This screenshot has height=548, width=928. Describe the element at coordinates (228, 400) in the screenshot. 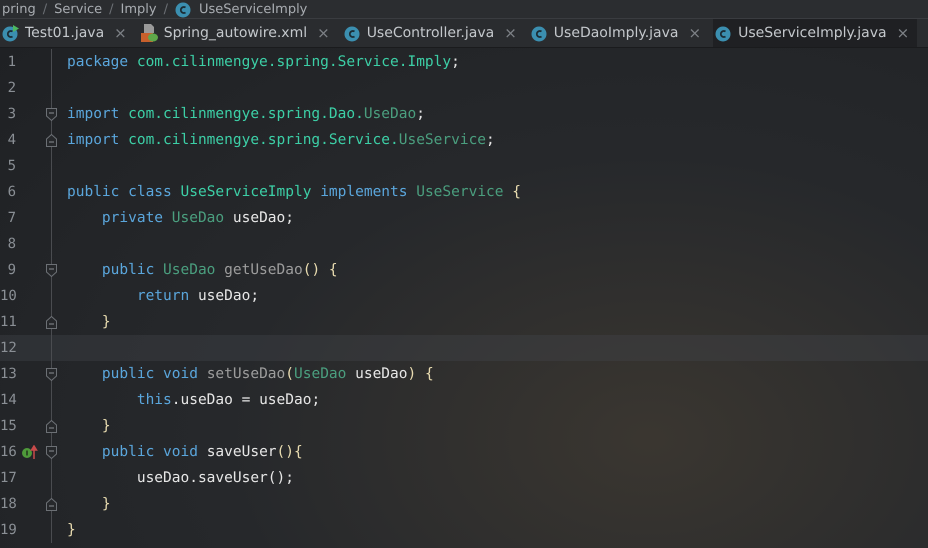

I see `code-line: this.useDao = useDao;` at that location.